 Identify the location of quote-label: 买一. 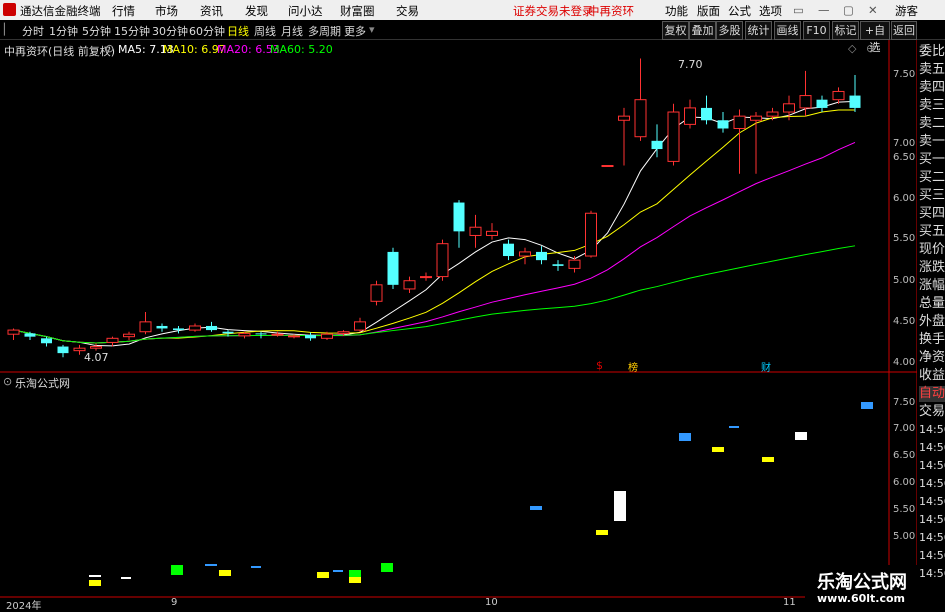
(932, 159).